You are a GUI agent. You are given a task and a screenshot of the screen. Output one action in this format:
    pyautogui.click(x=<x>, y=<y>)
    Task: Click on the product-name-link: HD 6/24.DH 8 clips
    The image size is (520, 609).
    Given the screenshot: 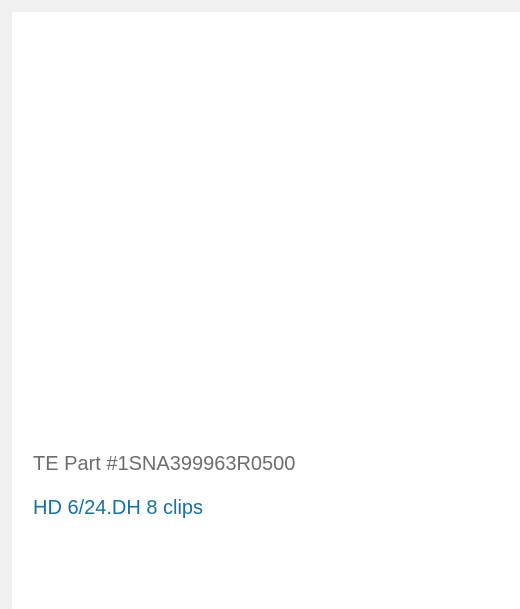 What is the action you would take?
    pyautogui.click(x=118, y=508)
    